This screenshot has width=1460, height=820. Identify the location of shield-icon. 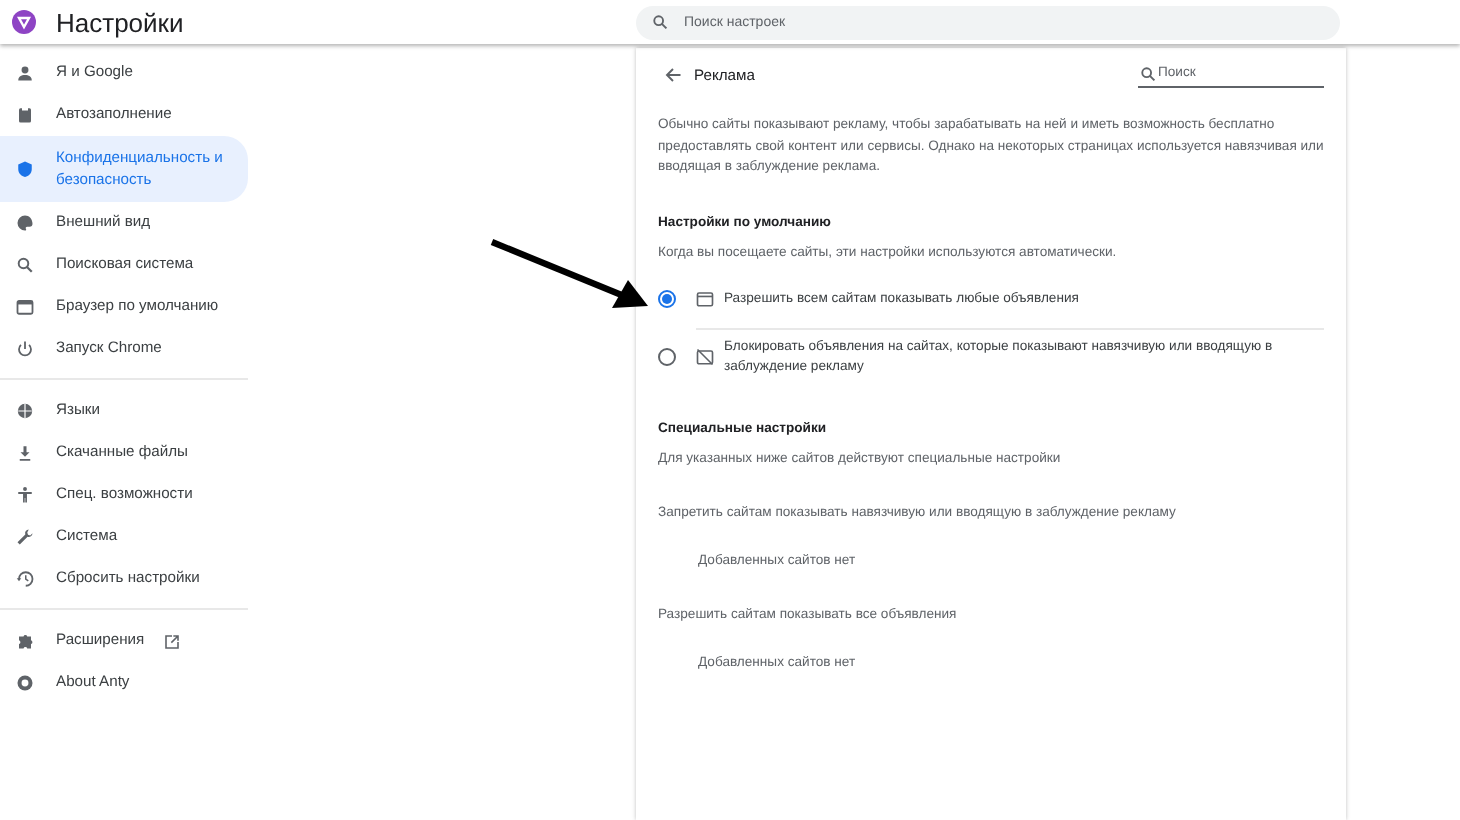
(25, 169).